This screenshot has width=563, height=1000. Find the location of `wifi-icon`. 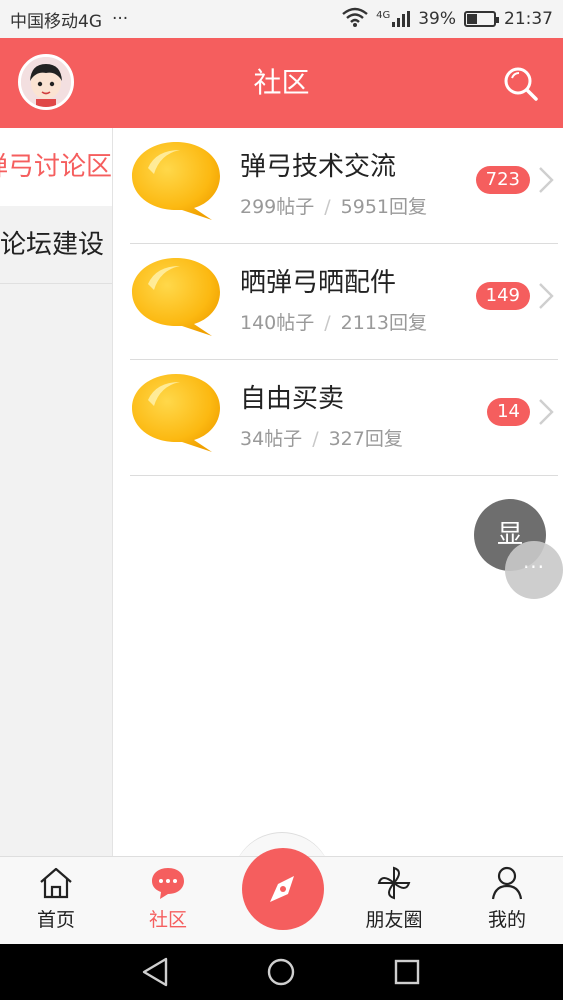

wifi-icon is located at coordinates (355, 19).